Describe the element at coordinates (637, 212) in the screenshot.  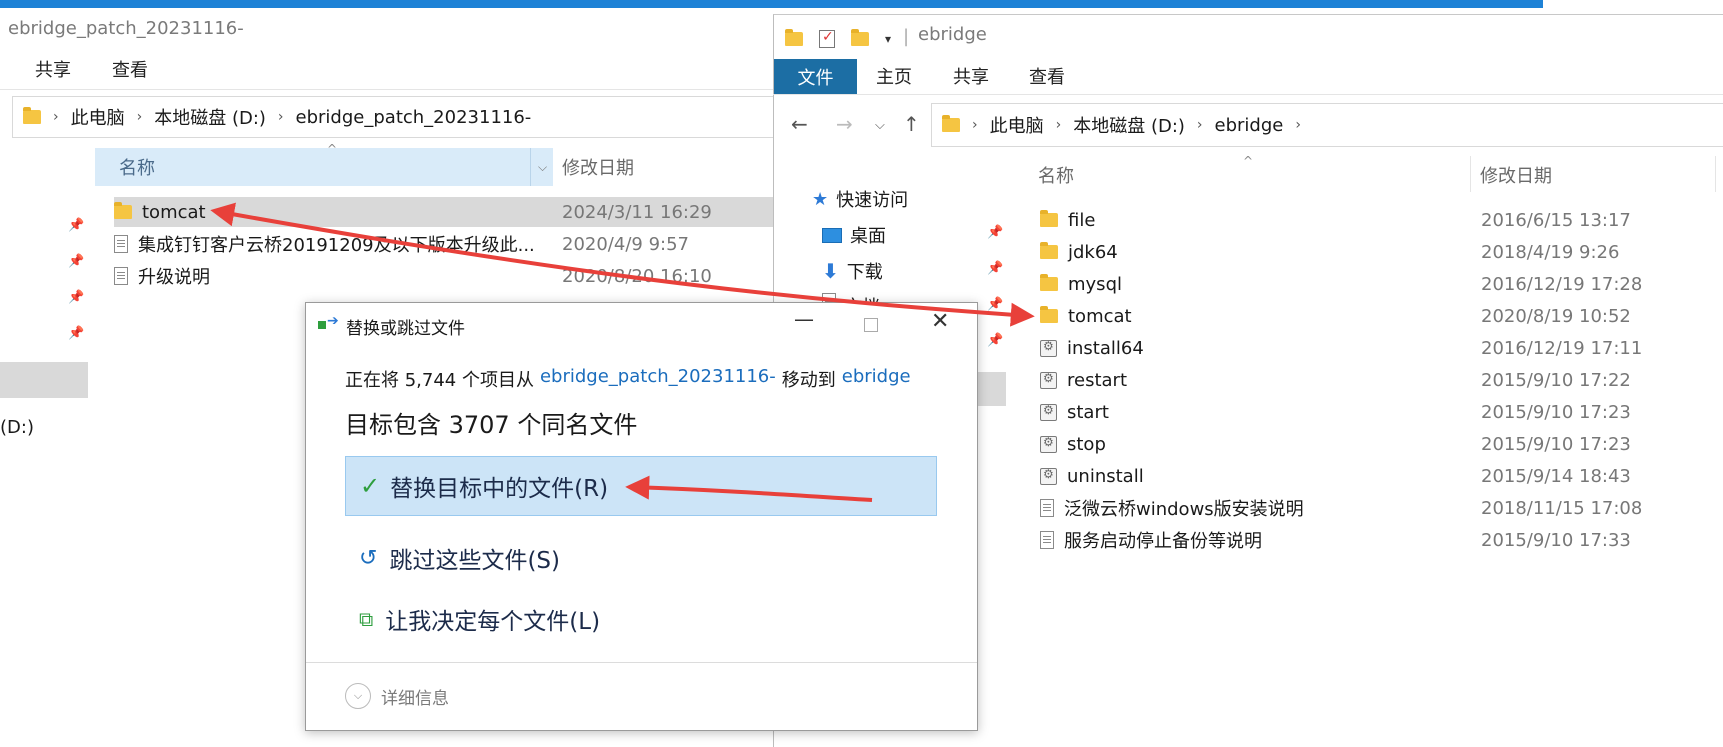
I see `row-date: 2024/3/11 16:29` at that location.